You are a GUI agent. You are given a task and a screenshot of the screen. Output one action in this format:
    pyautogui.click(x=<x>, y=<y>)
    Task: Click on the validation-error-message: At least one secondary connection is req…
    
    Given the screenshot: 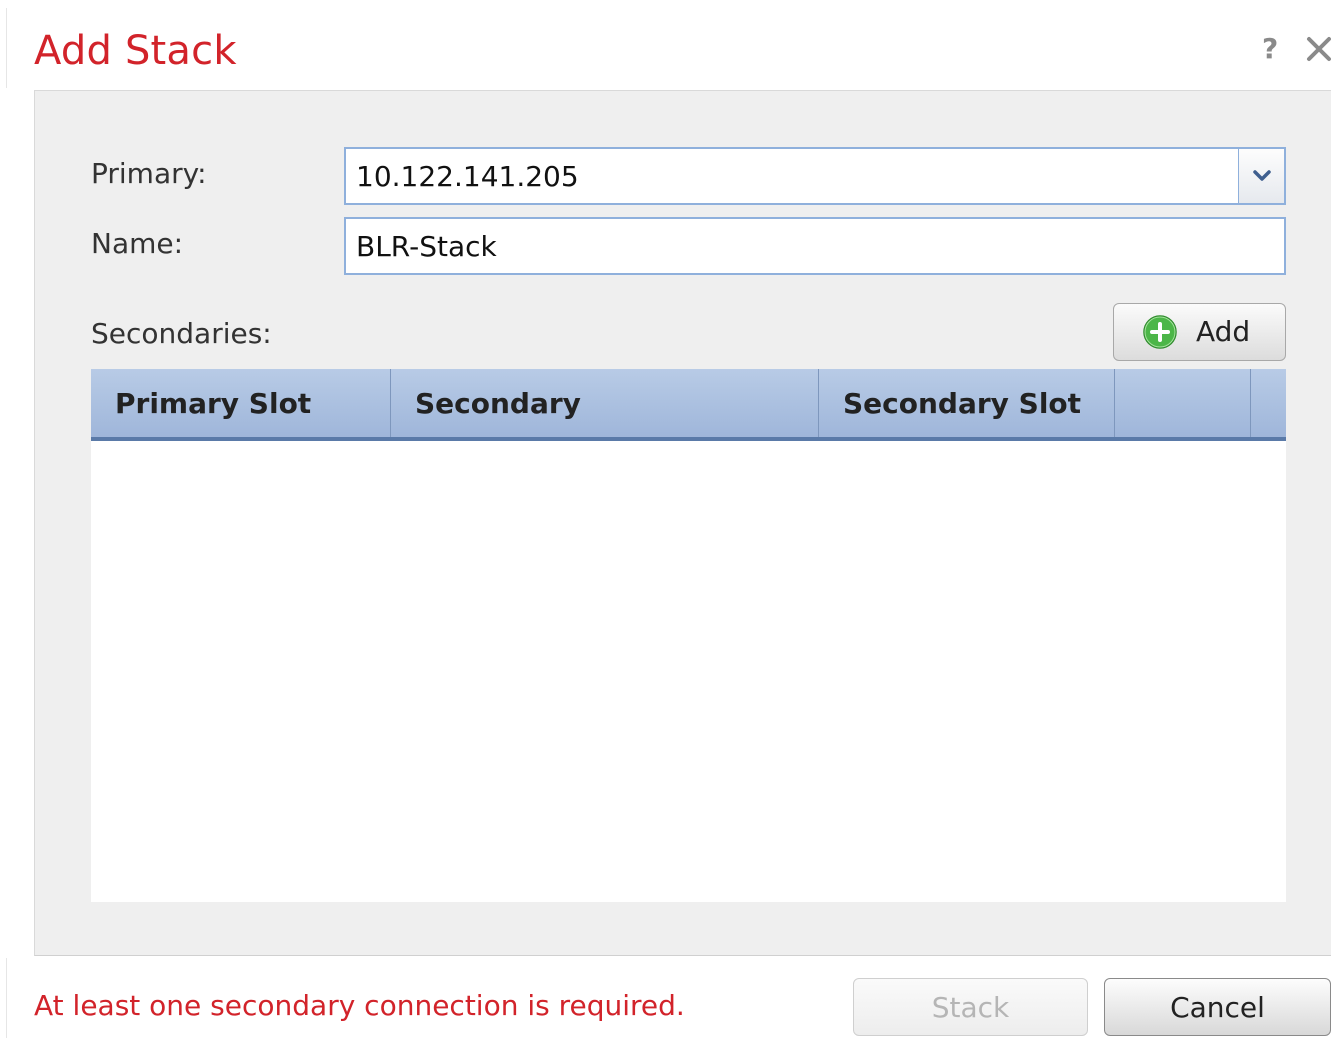 What is the action you would take?
    pyautogui.click(x=359, y=1005)
    